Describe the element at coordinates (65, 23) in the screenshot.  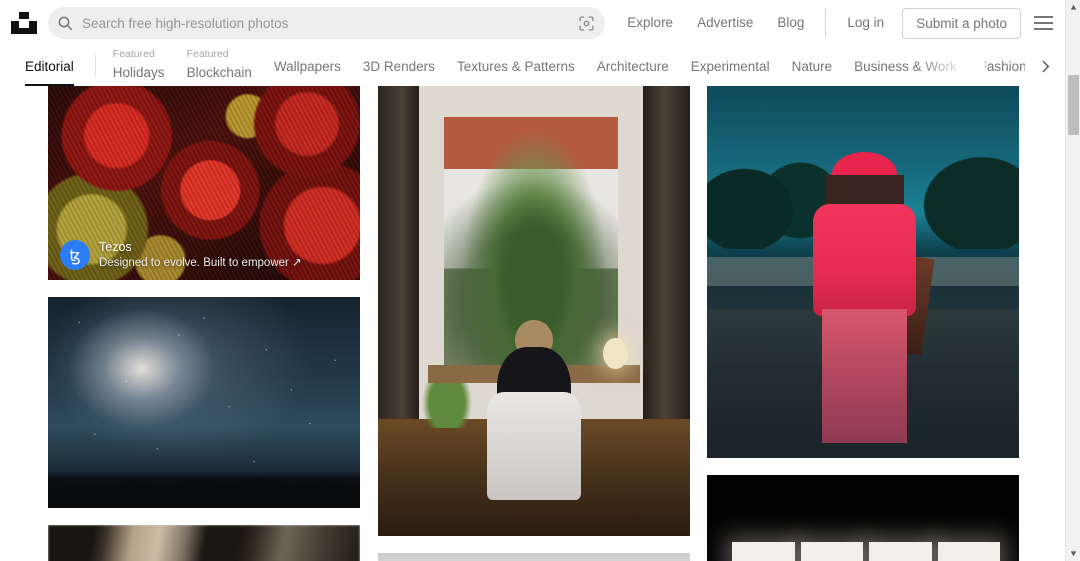
I see `search-icon` at that location.